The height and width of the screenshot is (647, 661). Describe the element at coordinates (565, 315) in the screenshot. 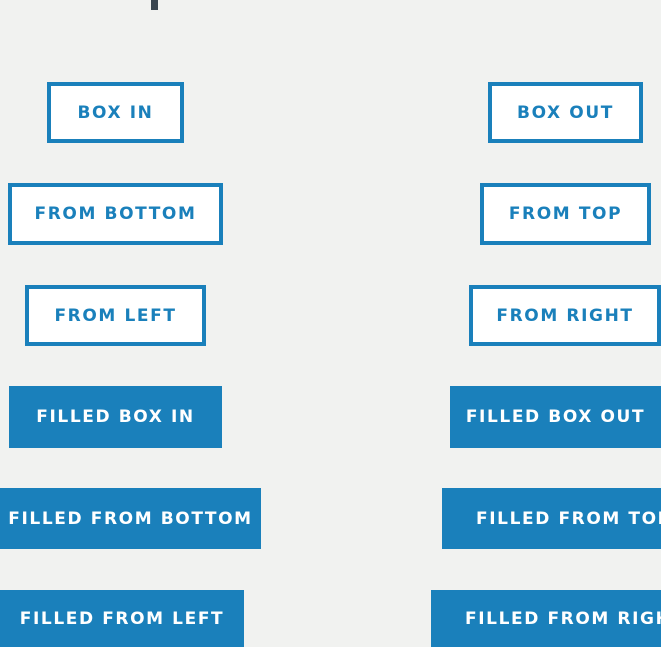

I see `from-right-button: FROM RIGHT` at that location.